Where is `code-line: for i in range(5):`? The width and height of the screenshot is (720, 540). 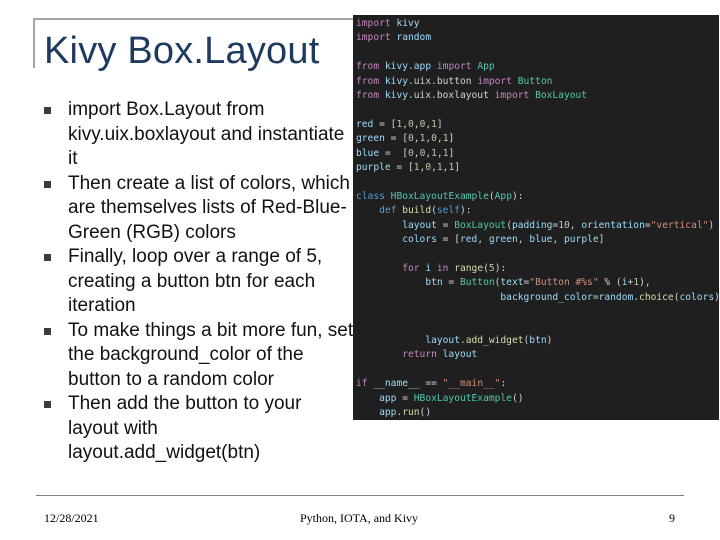 code-line: for i in range(5): is located at coordinates (454, 268).